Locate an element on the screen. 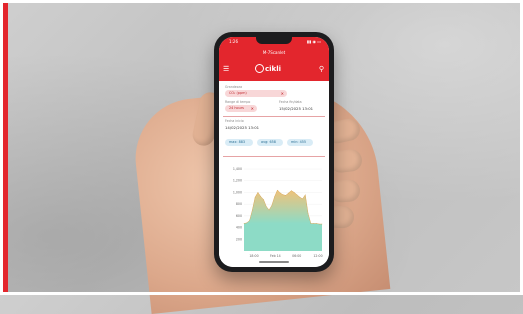 This screenshot has height=314, width=523. stat-max: max: 883 is located at coordinates (237, 142).